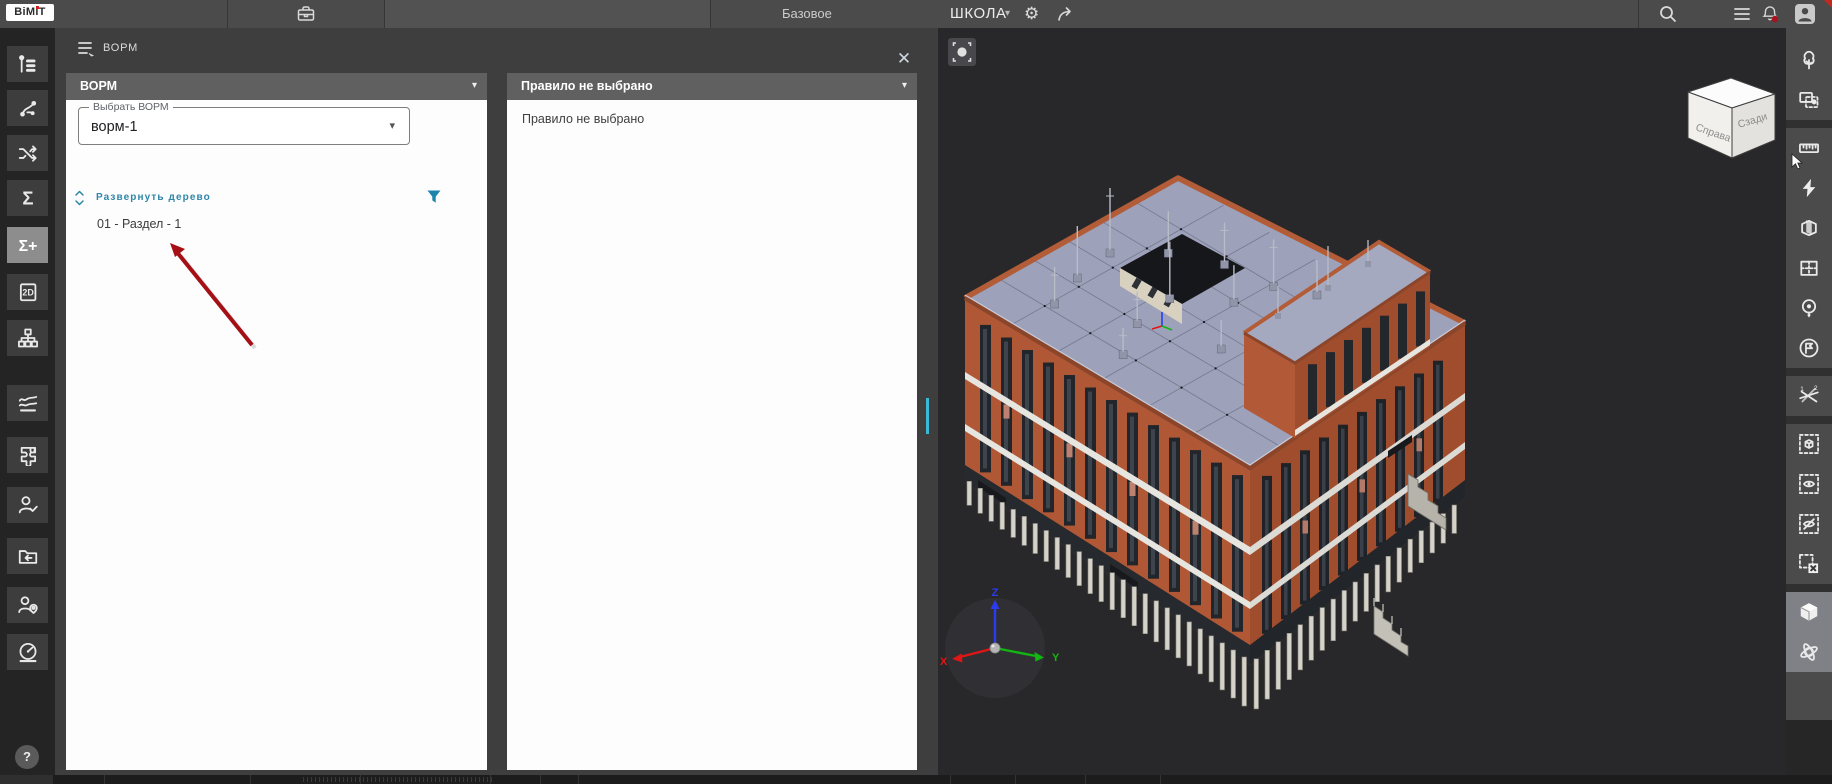 Image resolution: width=1832 pixels, height=784 pixels. What do you see at coordinates (1816, 388) in the screenshot?
I see `svg-text: 2` at bounding box center [1816, 388].